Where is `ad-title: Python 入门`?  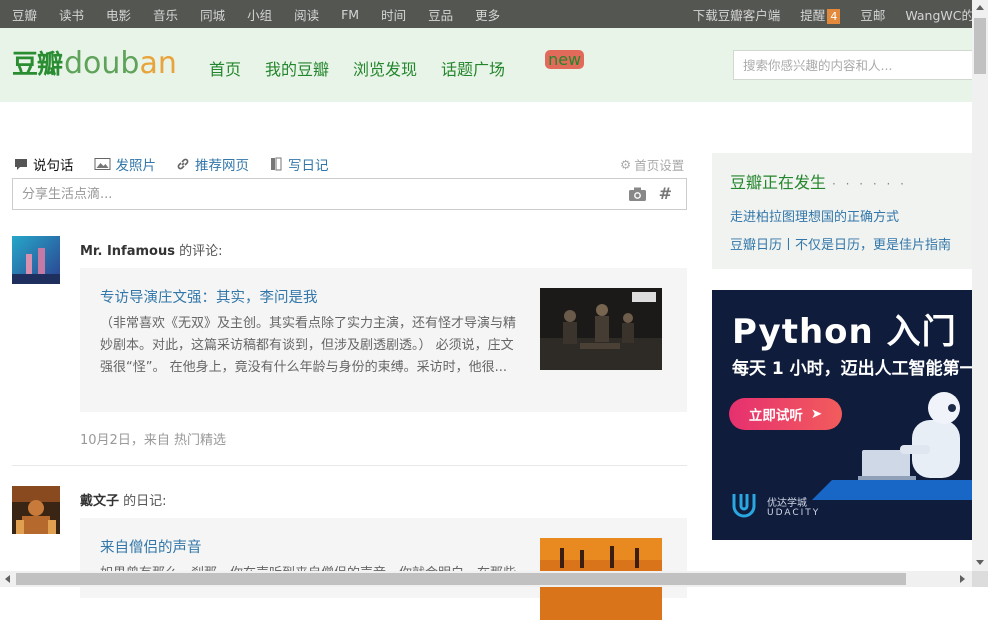 ad-title: Python 入门 is located at coordinates (844, 332).